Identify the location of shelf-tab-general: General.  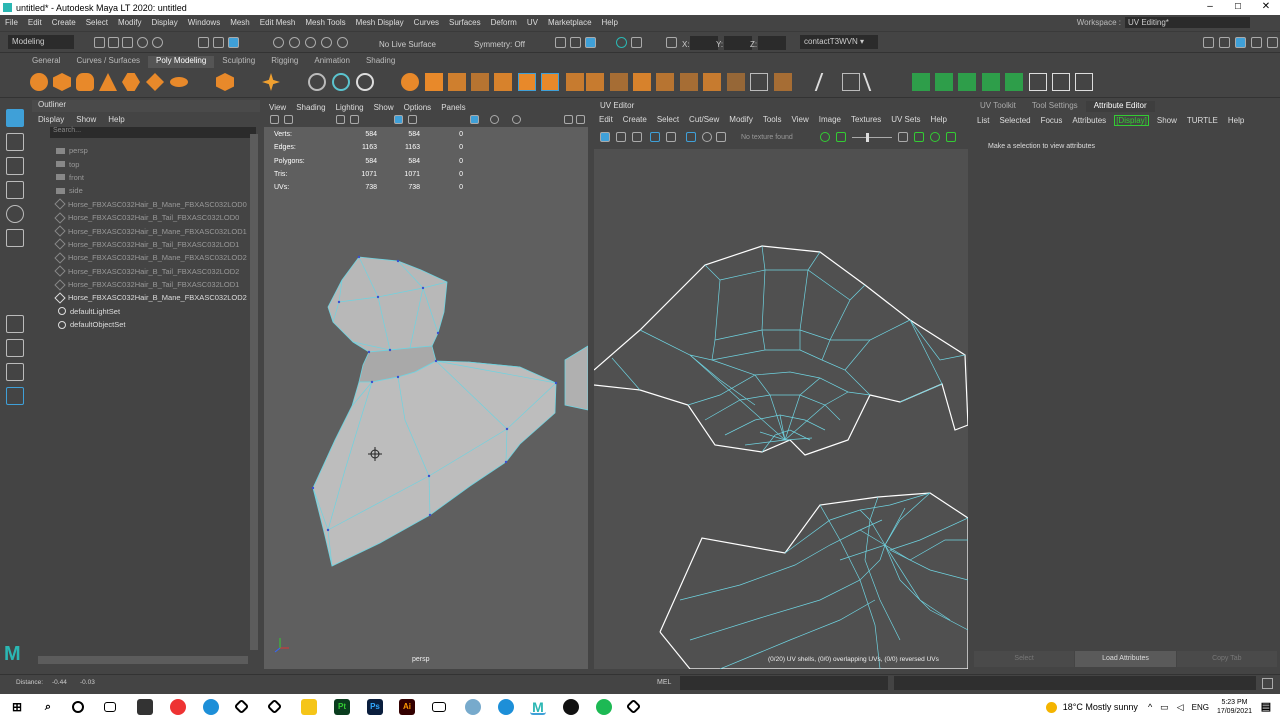
(46, 62).